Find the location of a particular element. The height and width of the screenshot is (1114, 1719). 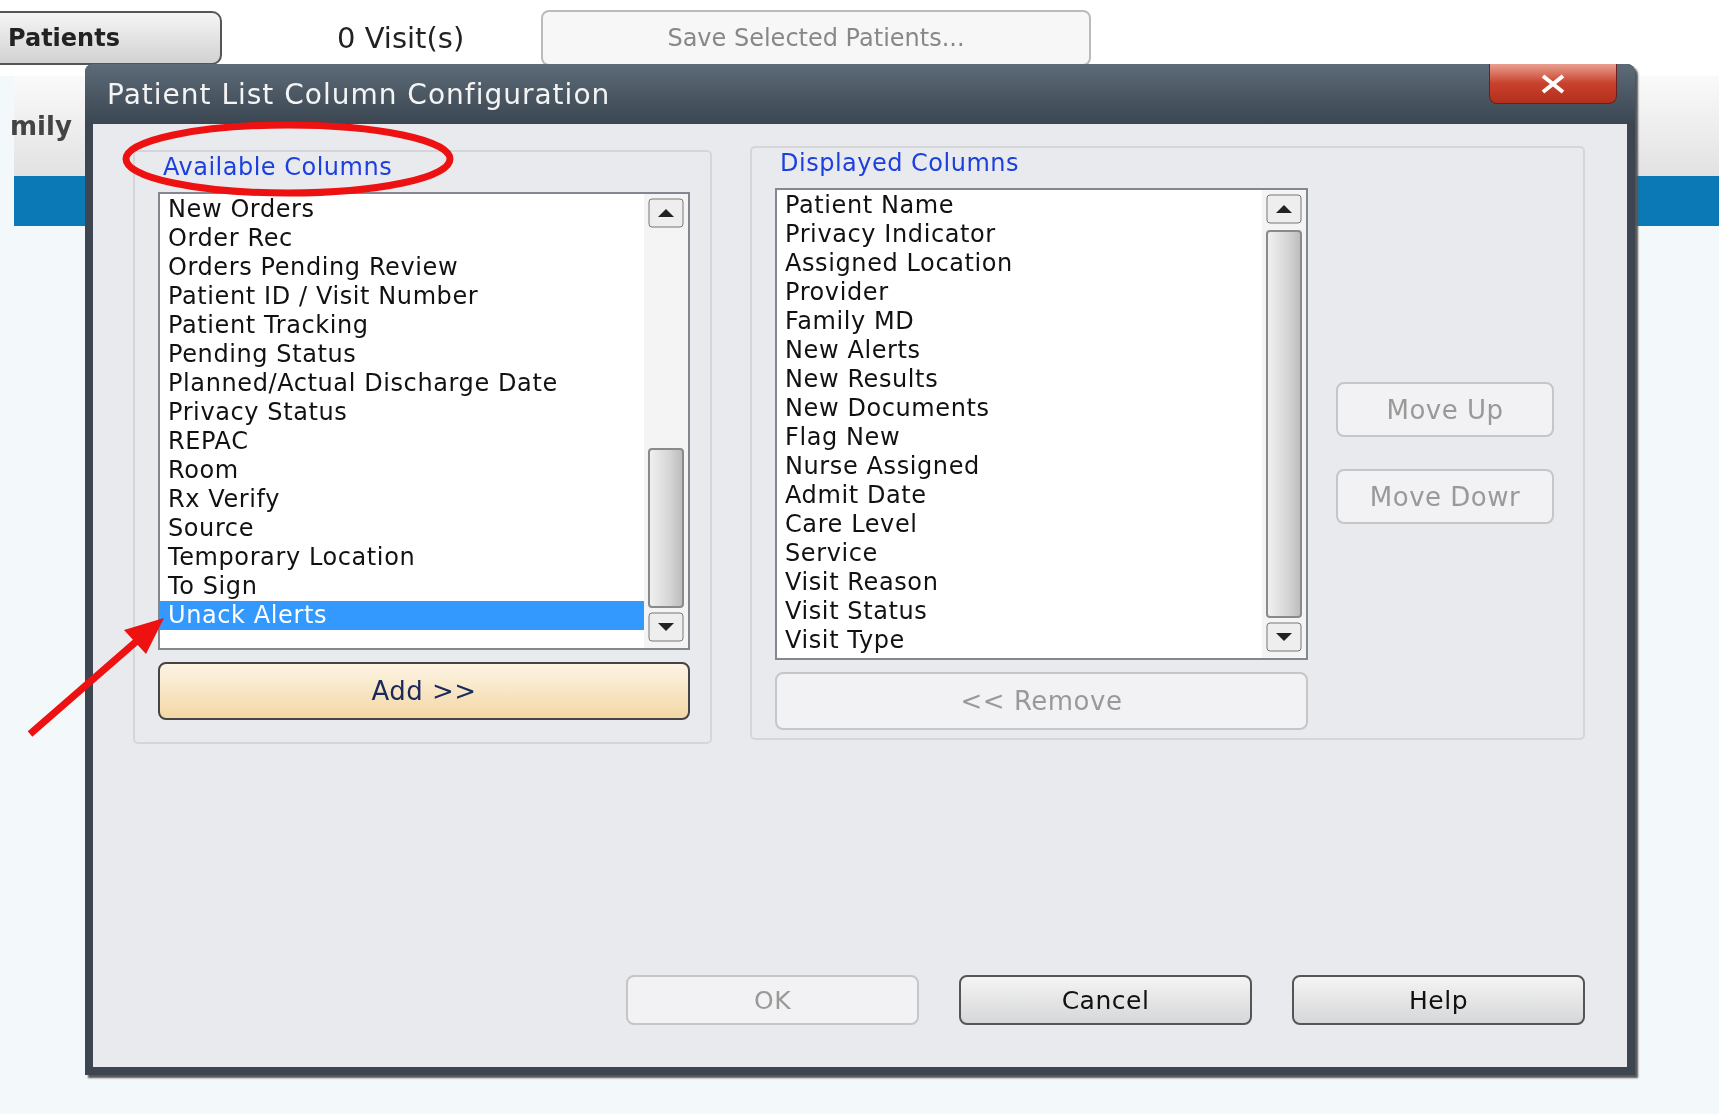

close-button is located at coordinates (1553, 84).